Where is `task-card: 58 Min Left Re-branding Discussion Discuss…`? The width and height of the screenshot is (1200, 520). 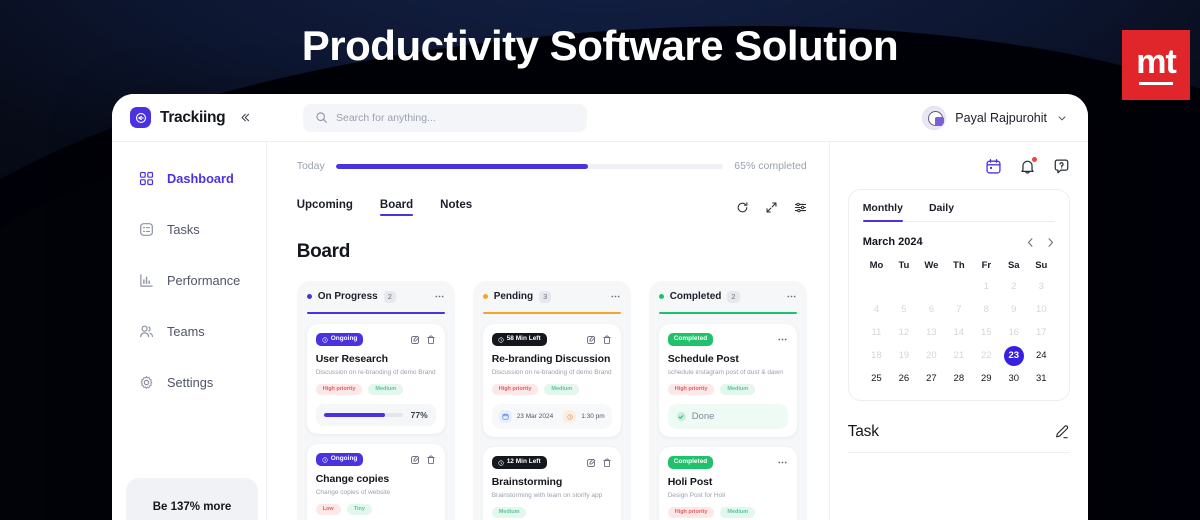 task-card: 58 Min Left Re-branding Discussion Discuss… is located at coordinates (551, 381).